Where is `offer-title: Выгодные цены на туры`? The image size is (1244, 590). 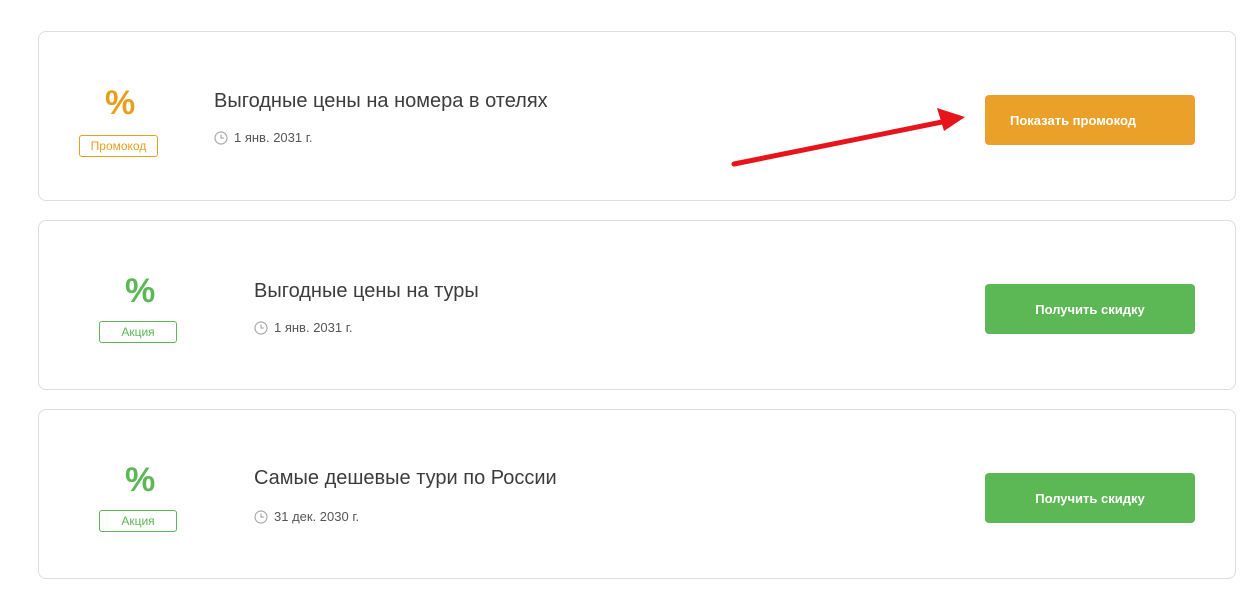 offer-title: Выгодные цены на туры is located at coordinates (366, 291).